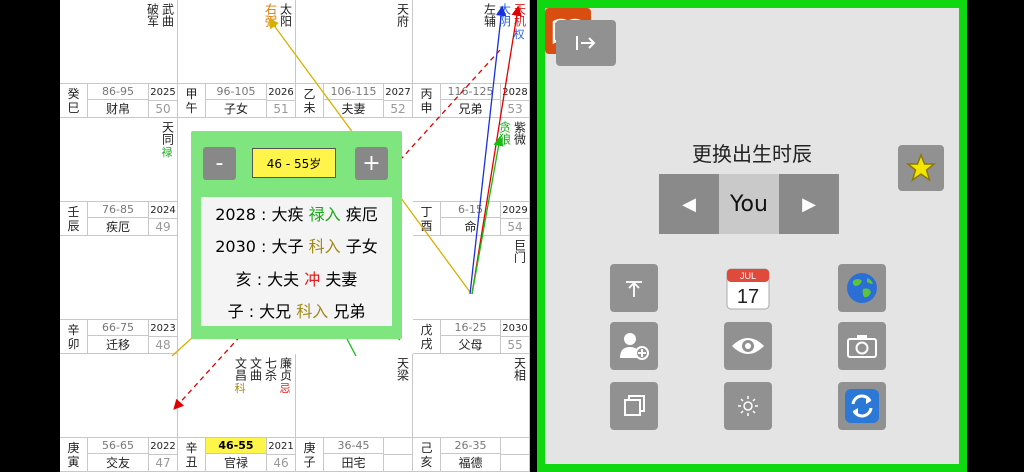  I want to click on add-person-button, so click(634, 346).